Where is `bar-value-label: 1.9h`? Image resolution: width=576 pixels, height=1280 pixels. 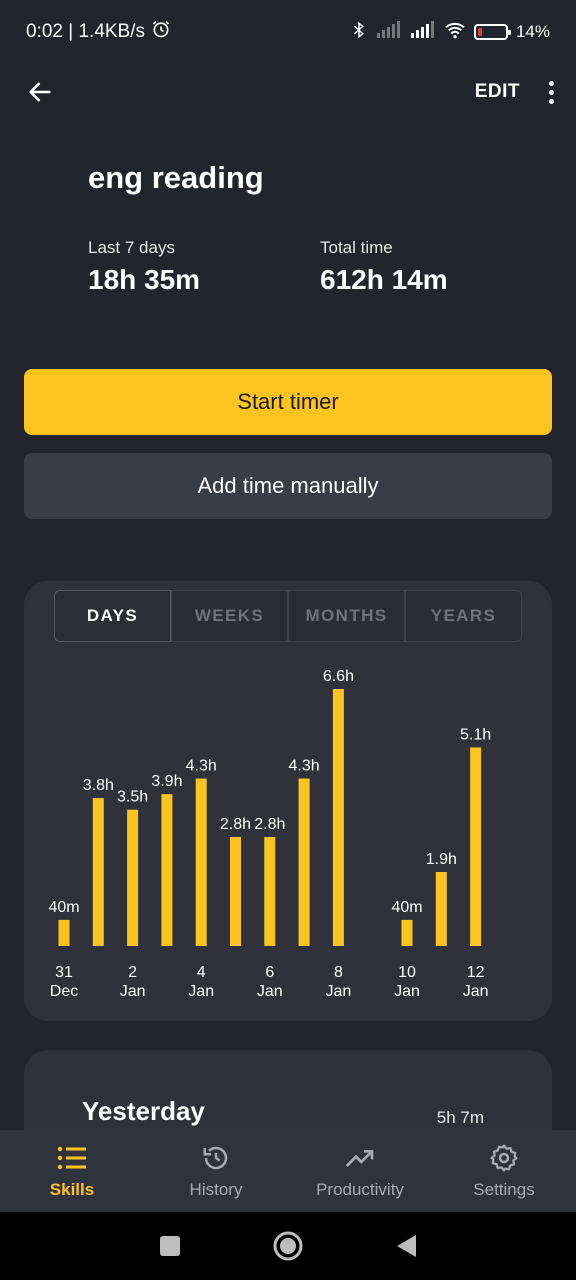
bar-value-label: 1.9h is located at coordinates (441, 859).